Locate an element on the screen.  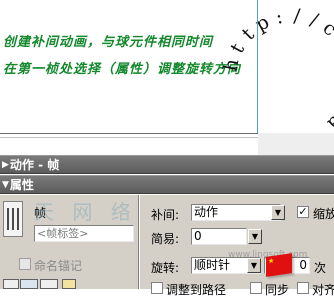
actions-panel-header: ▶动作 - 帧 is located at coordinates (167, 164).